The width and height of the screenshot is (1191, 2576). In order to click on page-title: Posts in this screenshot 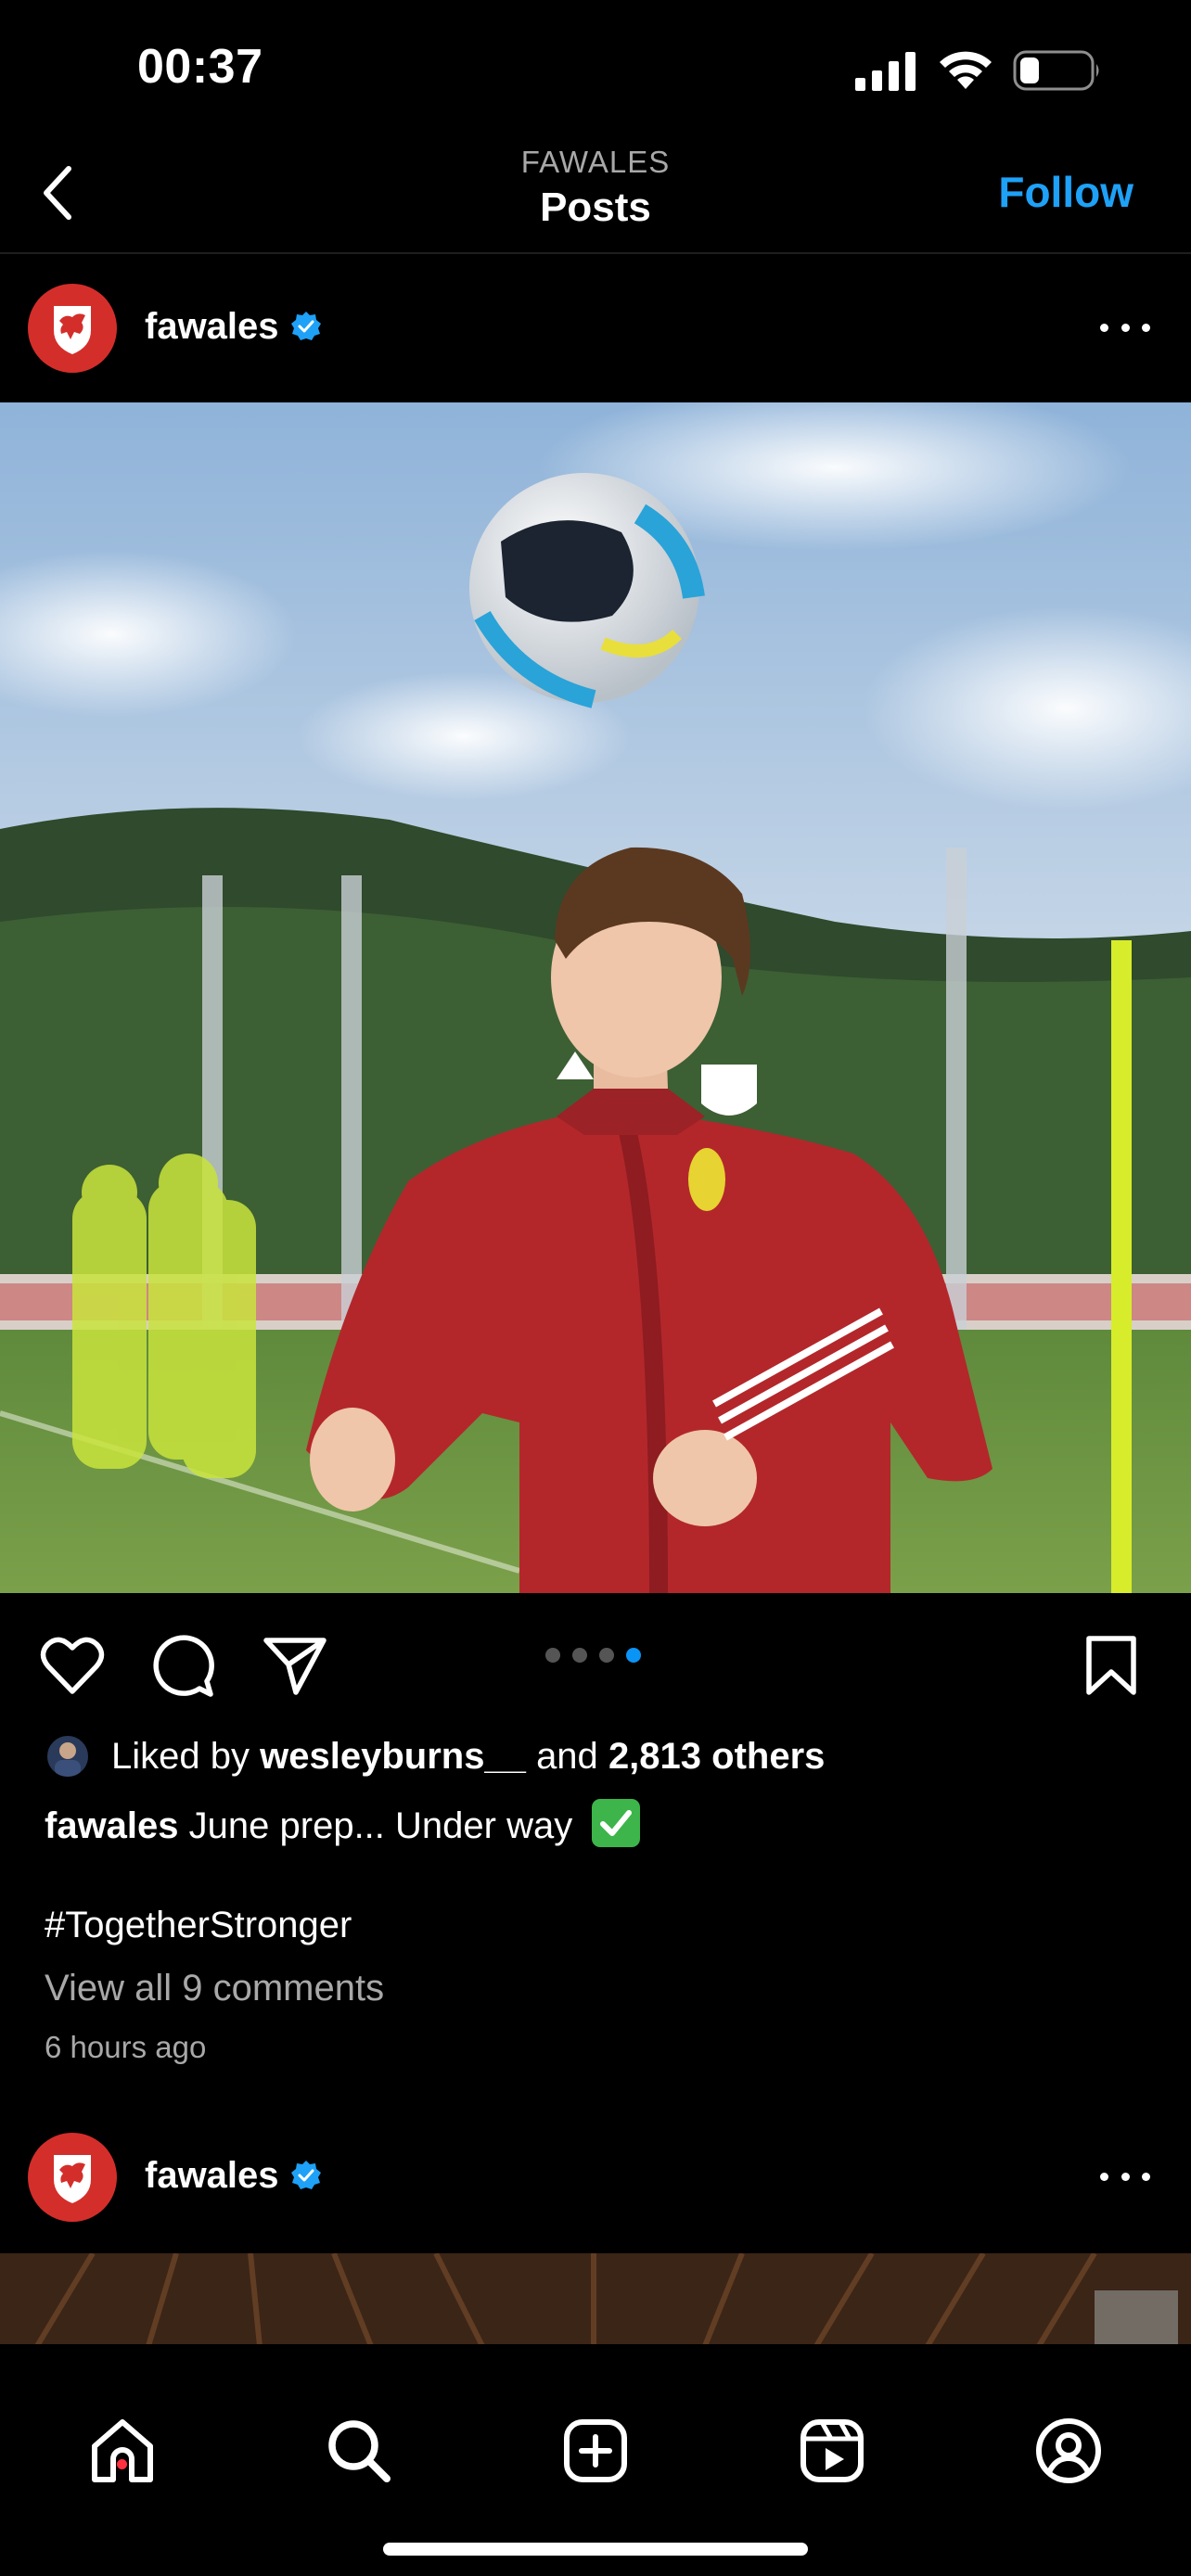, I will do `click(595, 207)`.